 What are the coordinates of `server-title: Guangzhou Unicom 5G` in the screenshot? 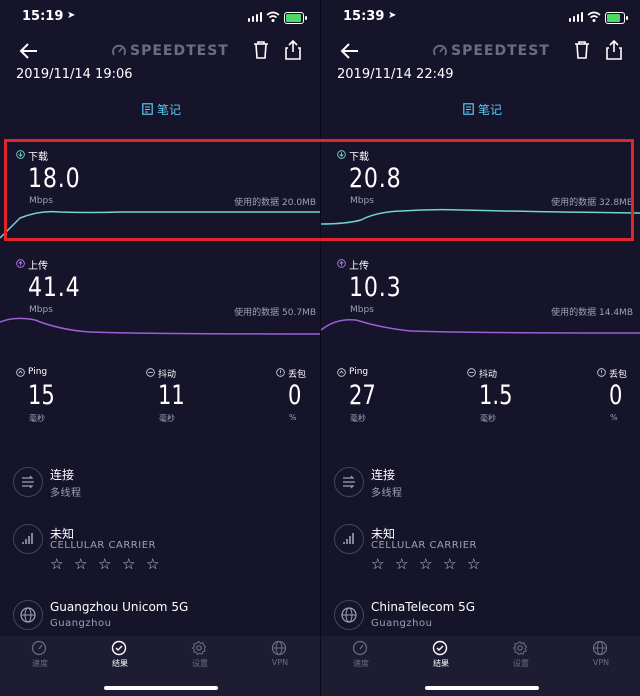 It's located at (119, 607).